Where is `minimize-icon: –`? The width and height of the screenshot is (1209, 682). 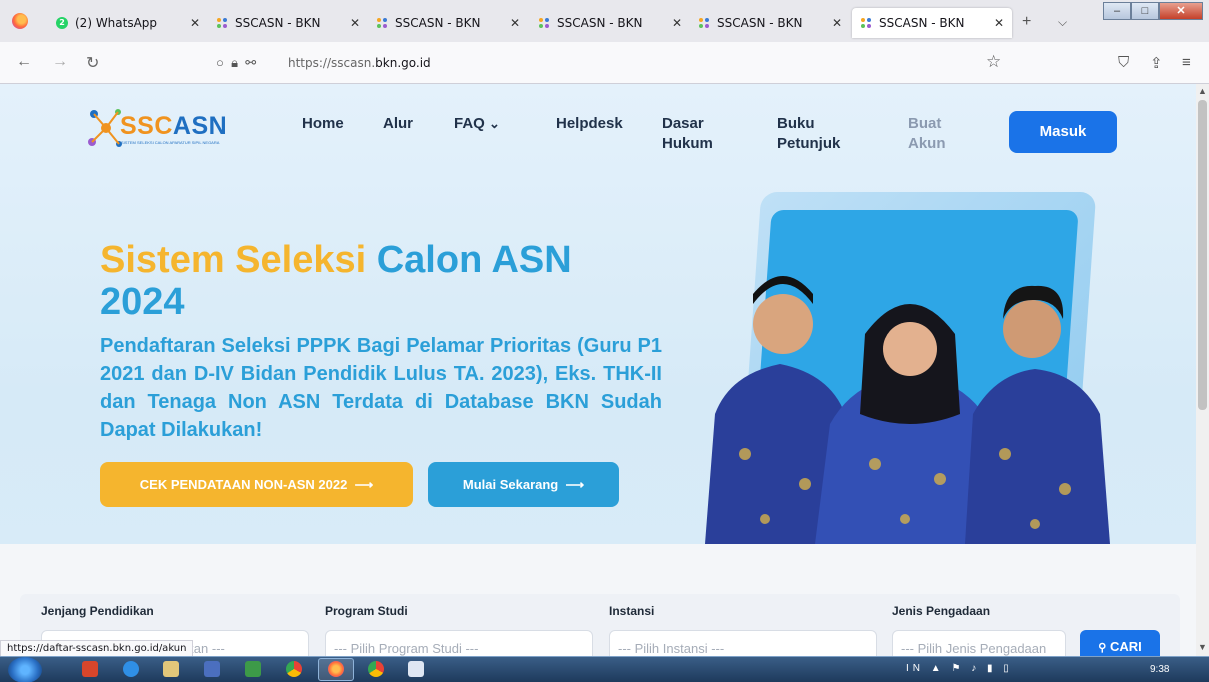
minimize-icon: – is located at coordinates (1117, 11).